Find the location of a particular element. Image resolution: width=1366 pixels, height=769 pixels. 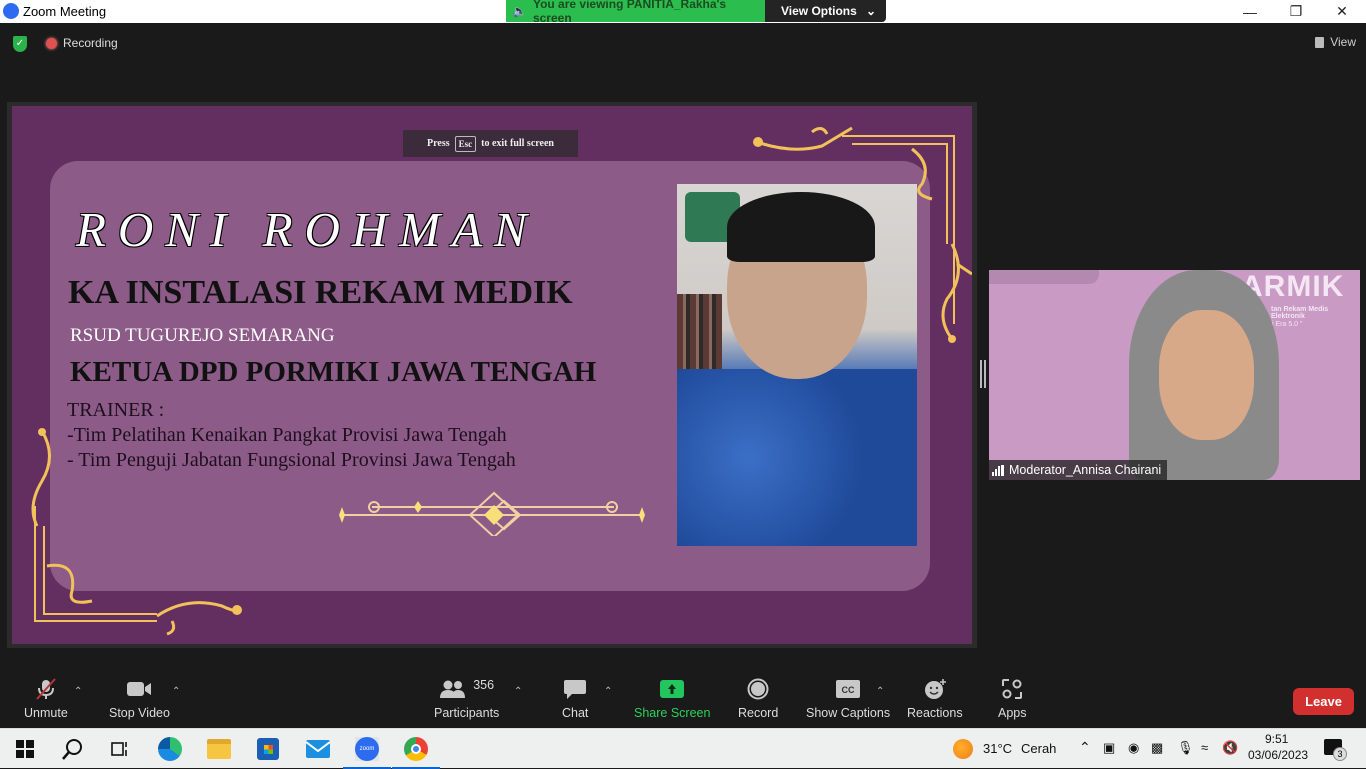

edge-taskbar-button is located at coordinates (170, 749).